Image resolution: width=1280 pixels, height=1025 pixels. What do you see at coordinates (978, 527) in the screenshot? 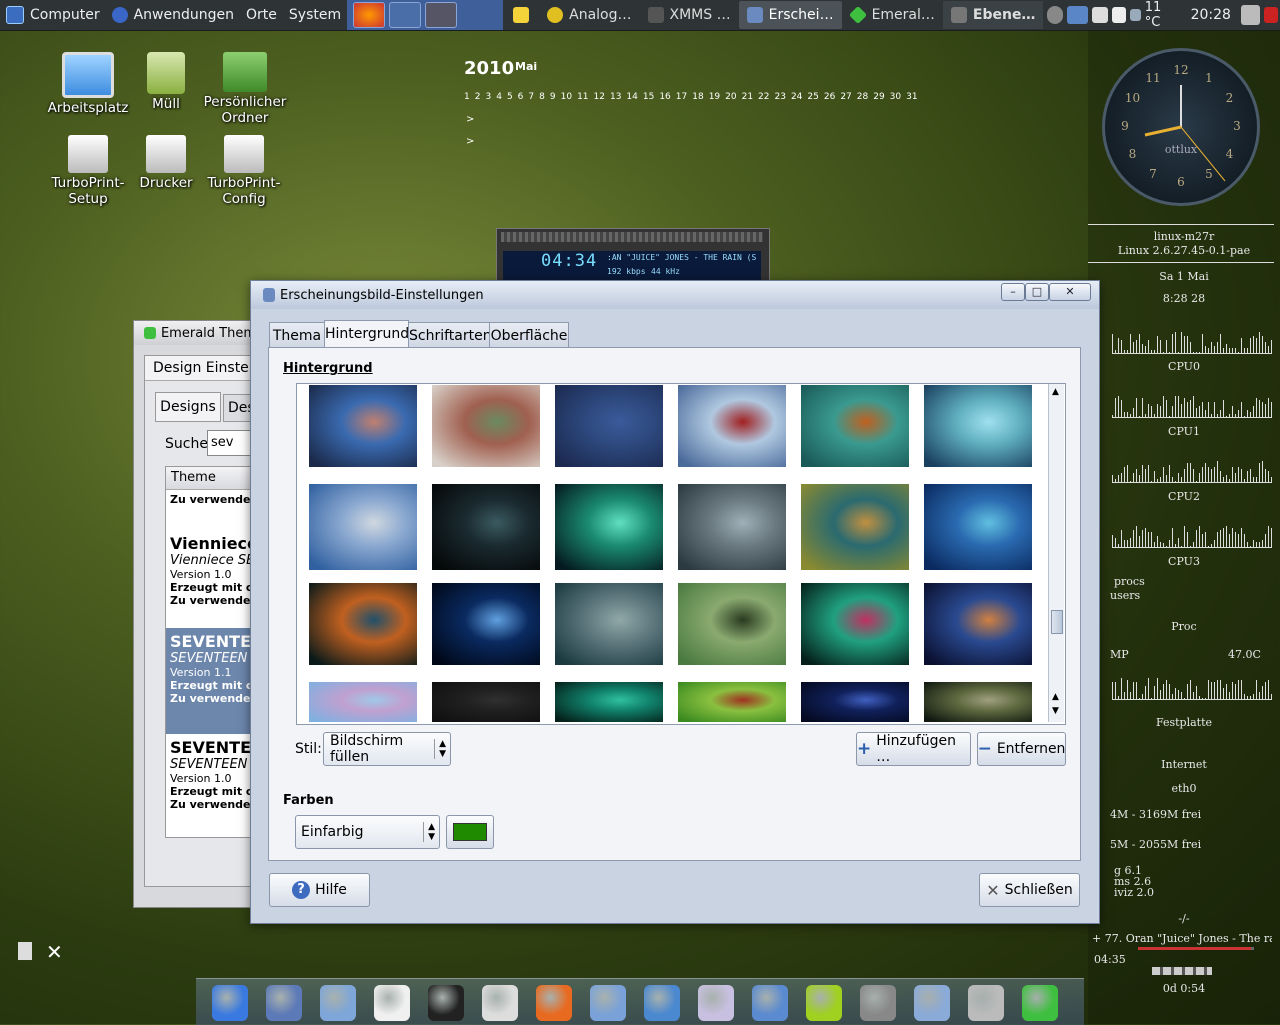
I see `wallpaper-thumb-blue-leaves` at bounding box center [978, 527].